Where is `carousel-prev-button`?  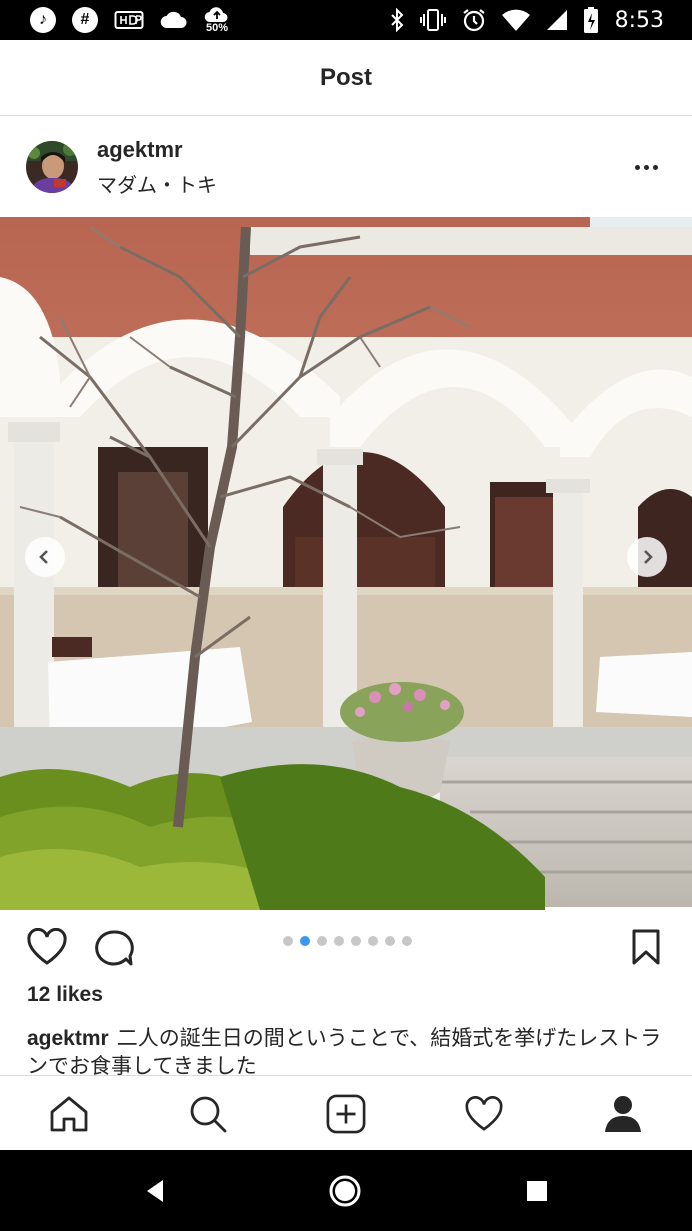
carousel-prev-button is located at coordinates (45, 557).